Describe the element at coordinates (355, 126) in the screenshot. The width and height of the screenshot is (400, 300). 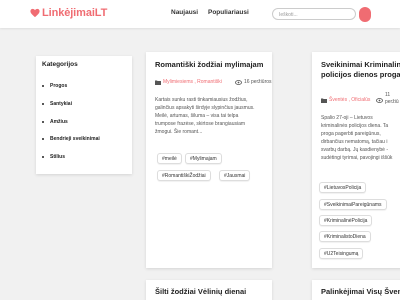
I see `excerpt-line: kriminalinės policijos diena. Ta` at that location.